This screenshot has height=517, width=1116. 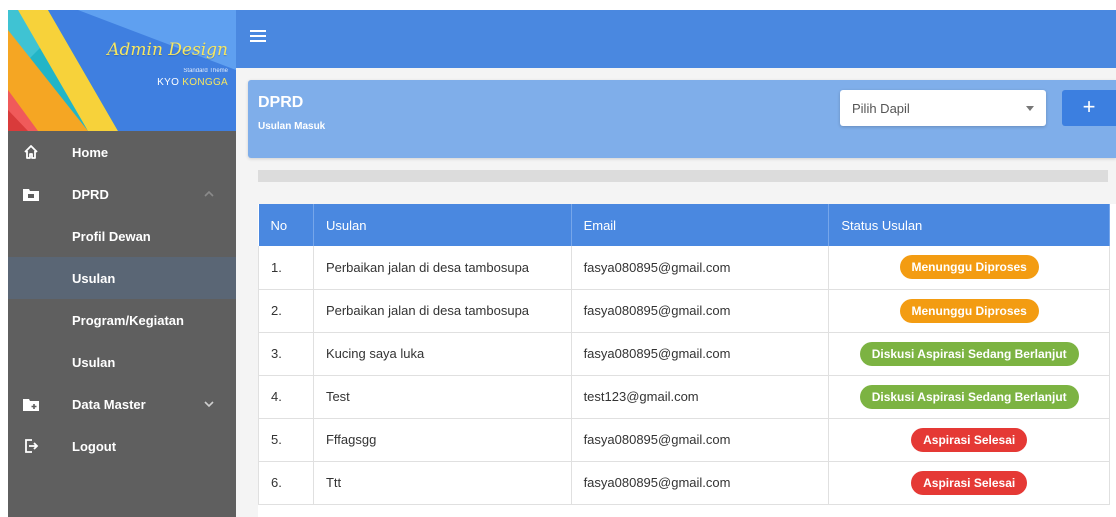 I want to click on sidebar-item-program-kegiatan: Program/Kegiatan, so click(x=122, y=320).